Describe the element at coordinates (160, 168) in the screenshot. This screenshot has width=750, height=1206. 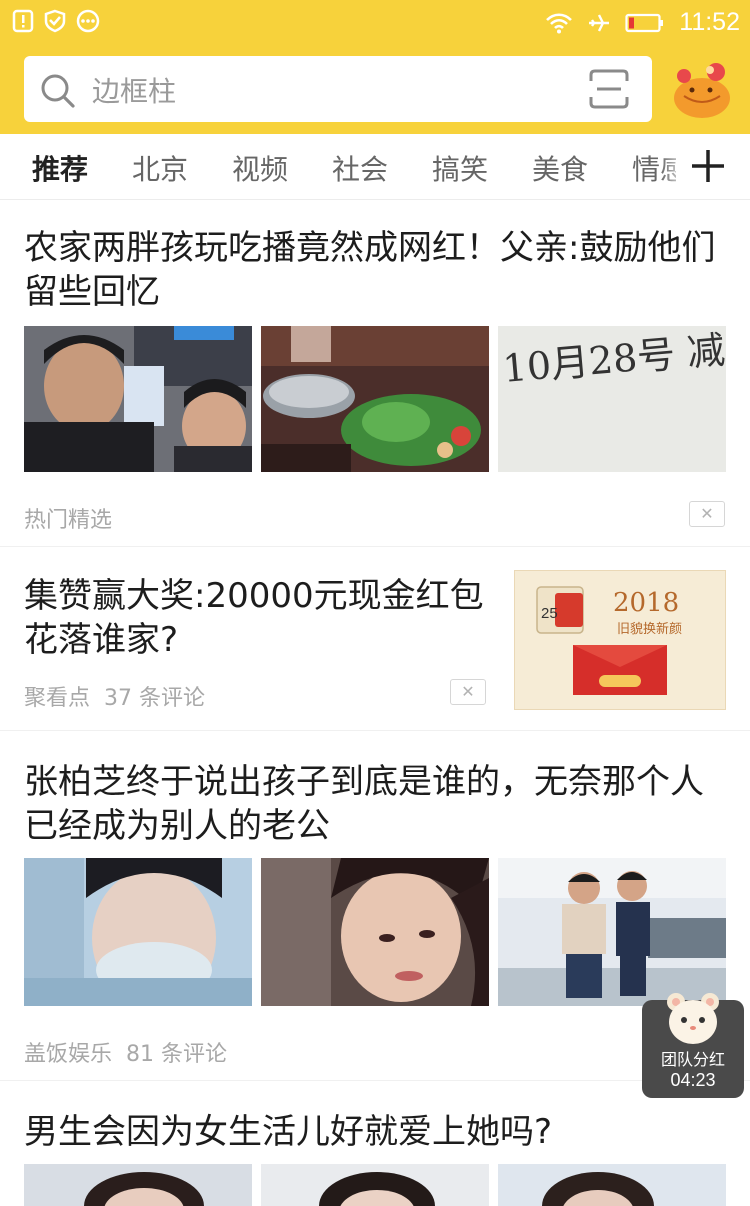
I see `tab-beijing: 北京` at that location.